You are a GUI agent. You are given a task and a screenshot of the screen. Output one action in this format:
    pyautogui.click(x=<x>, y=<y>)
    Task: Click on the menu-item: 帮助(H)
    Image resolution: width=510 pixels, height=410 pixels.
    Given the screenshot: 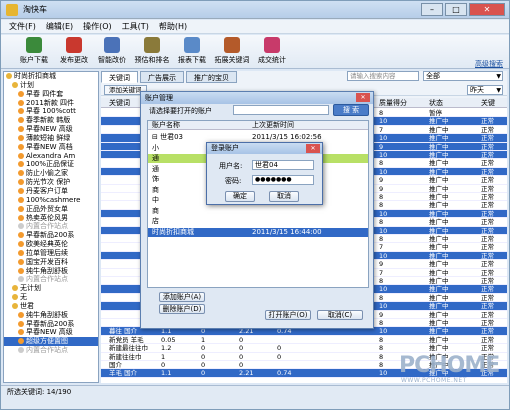 What is the action you would take?
    pyautogui.click(x=173, y=26)
    